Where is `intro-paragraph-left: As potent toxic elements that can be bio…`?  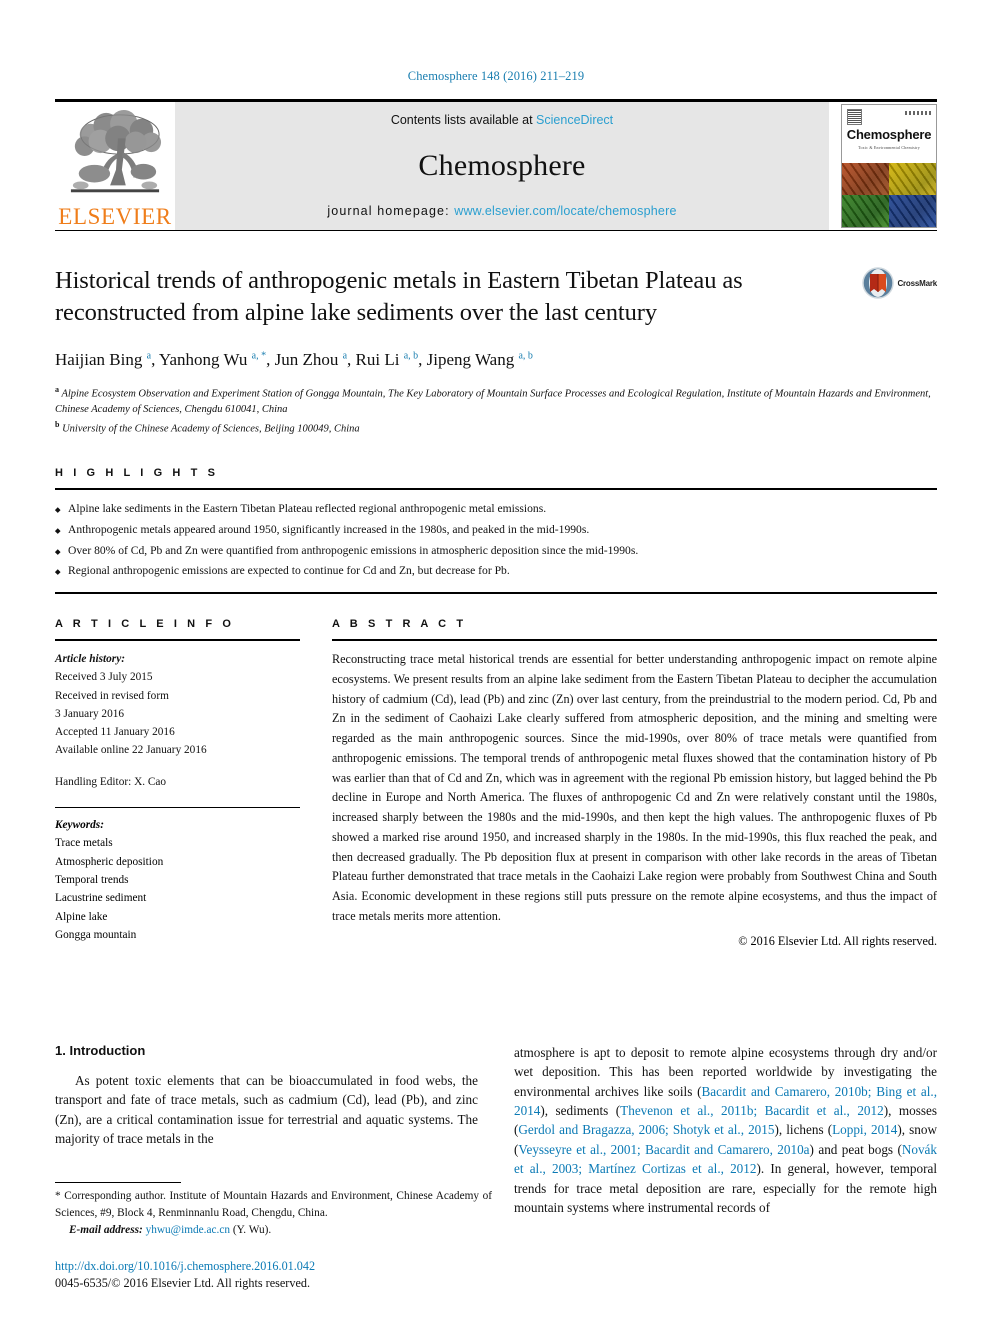 intro-paragraph-left: As potent toxic elements that can be bio… is located at coordinates (266, 1109).